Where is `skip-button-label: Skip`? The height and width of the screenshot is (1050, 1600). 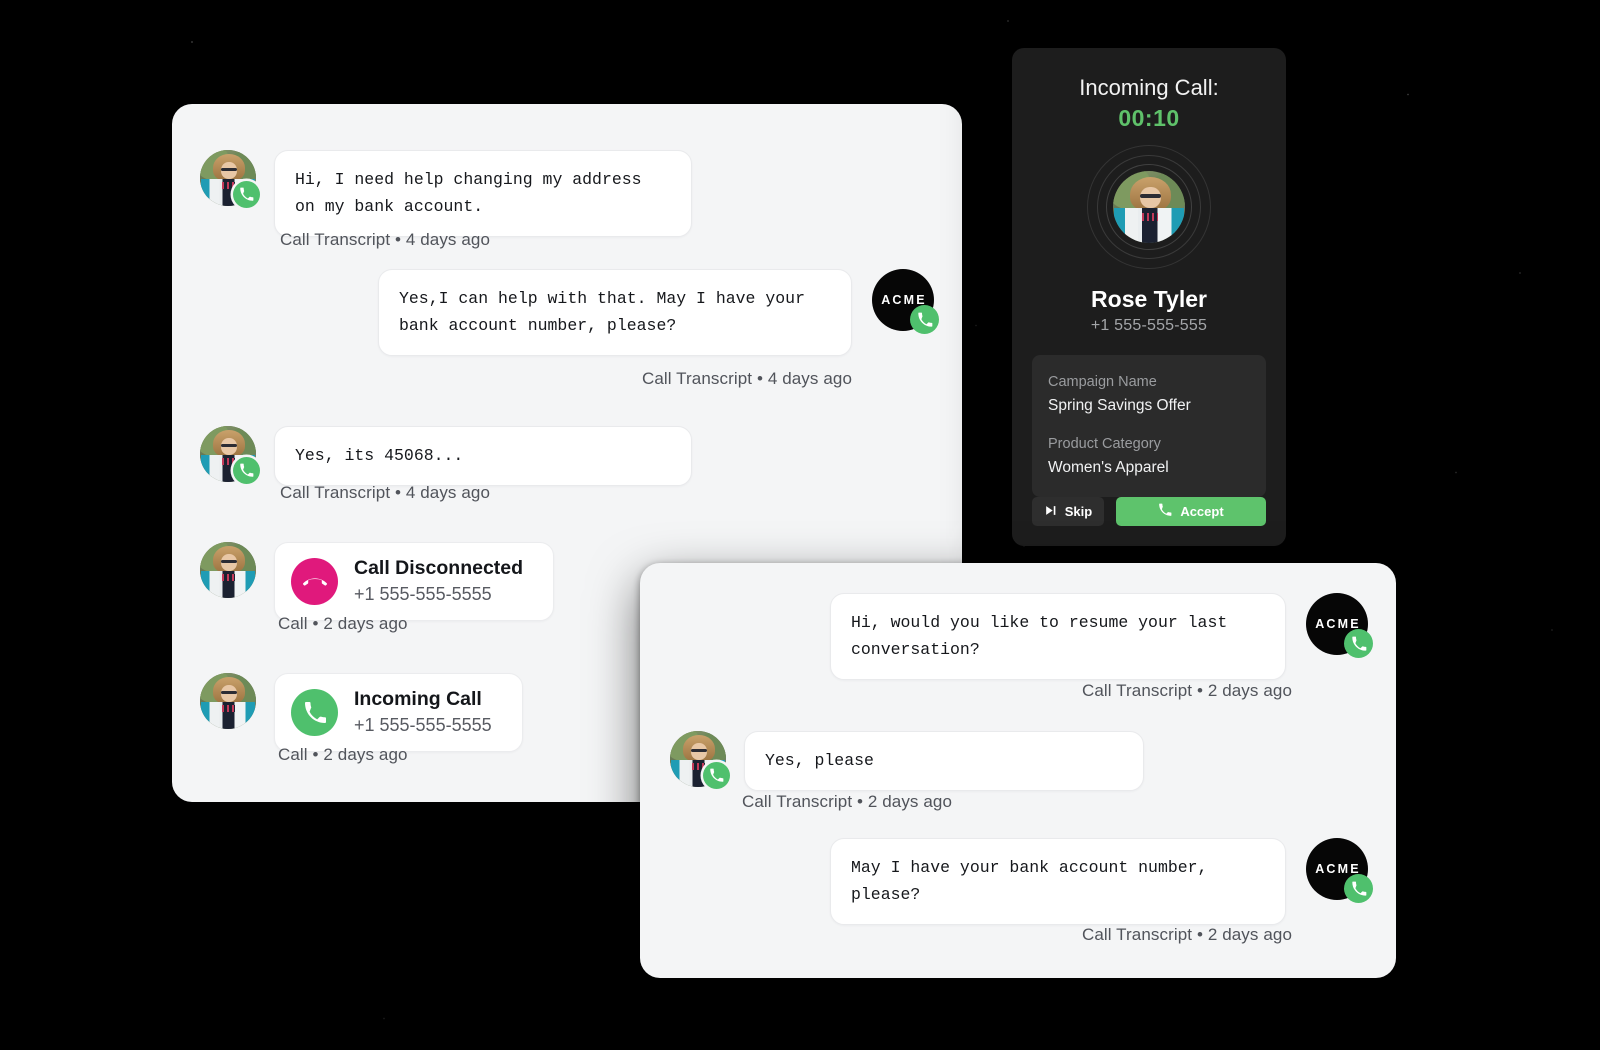
skip-button-label: Skip is located at coordinates (1078, 511).